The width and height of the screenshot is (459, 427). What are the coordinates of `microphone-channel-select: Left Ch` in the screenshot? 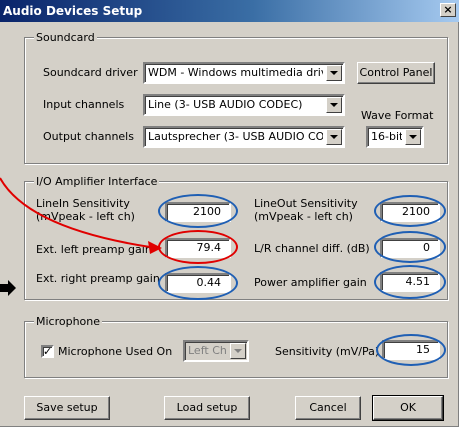 It's located at (216, 351).